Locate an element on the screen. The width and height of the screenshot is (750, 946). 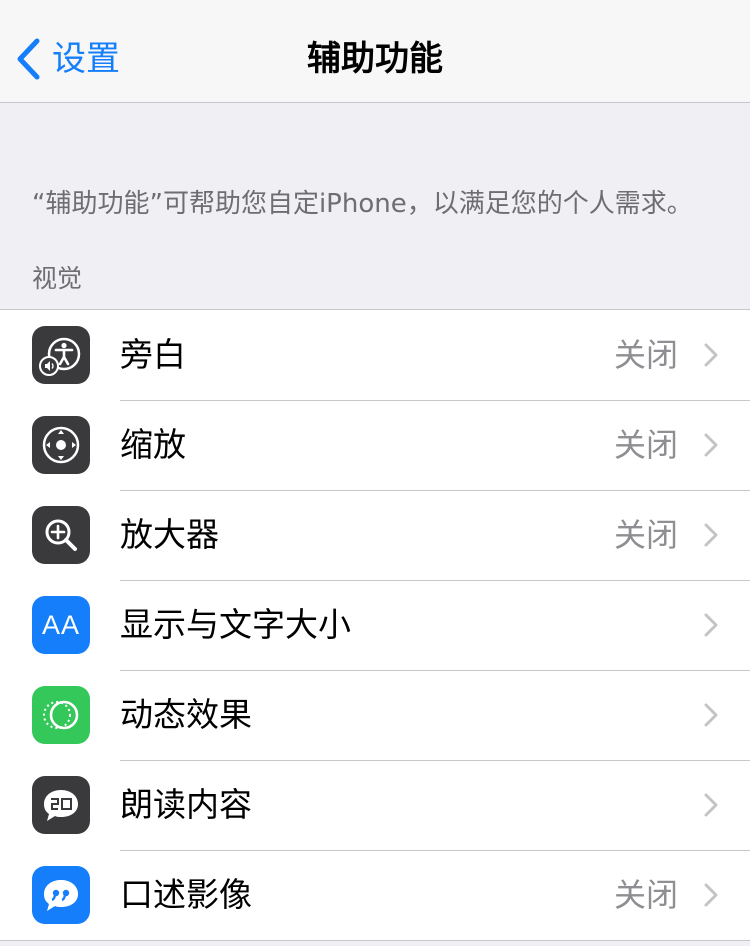
spoken-content-icon is located at coordinates (61, 805).